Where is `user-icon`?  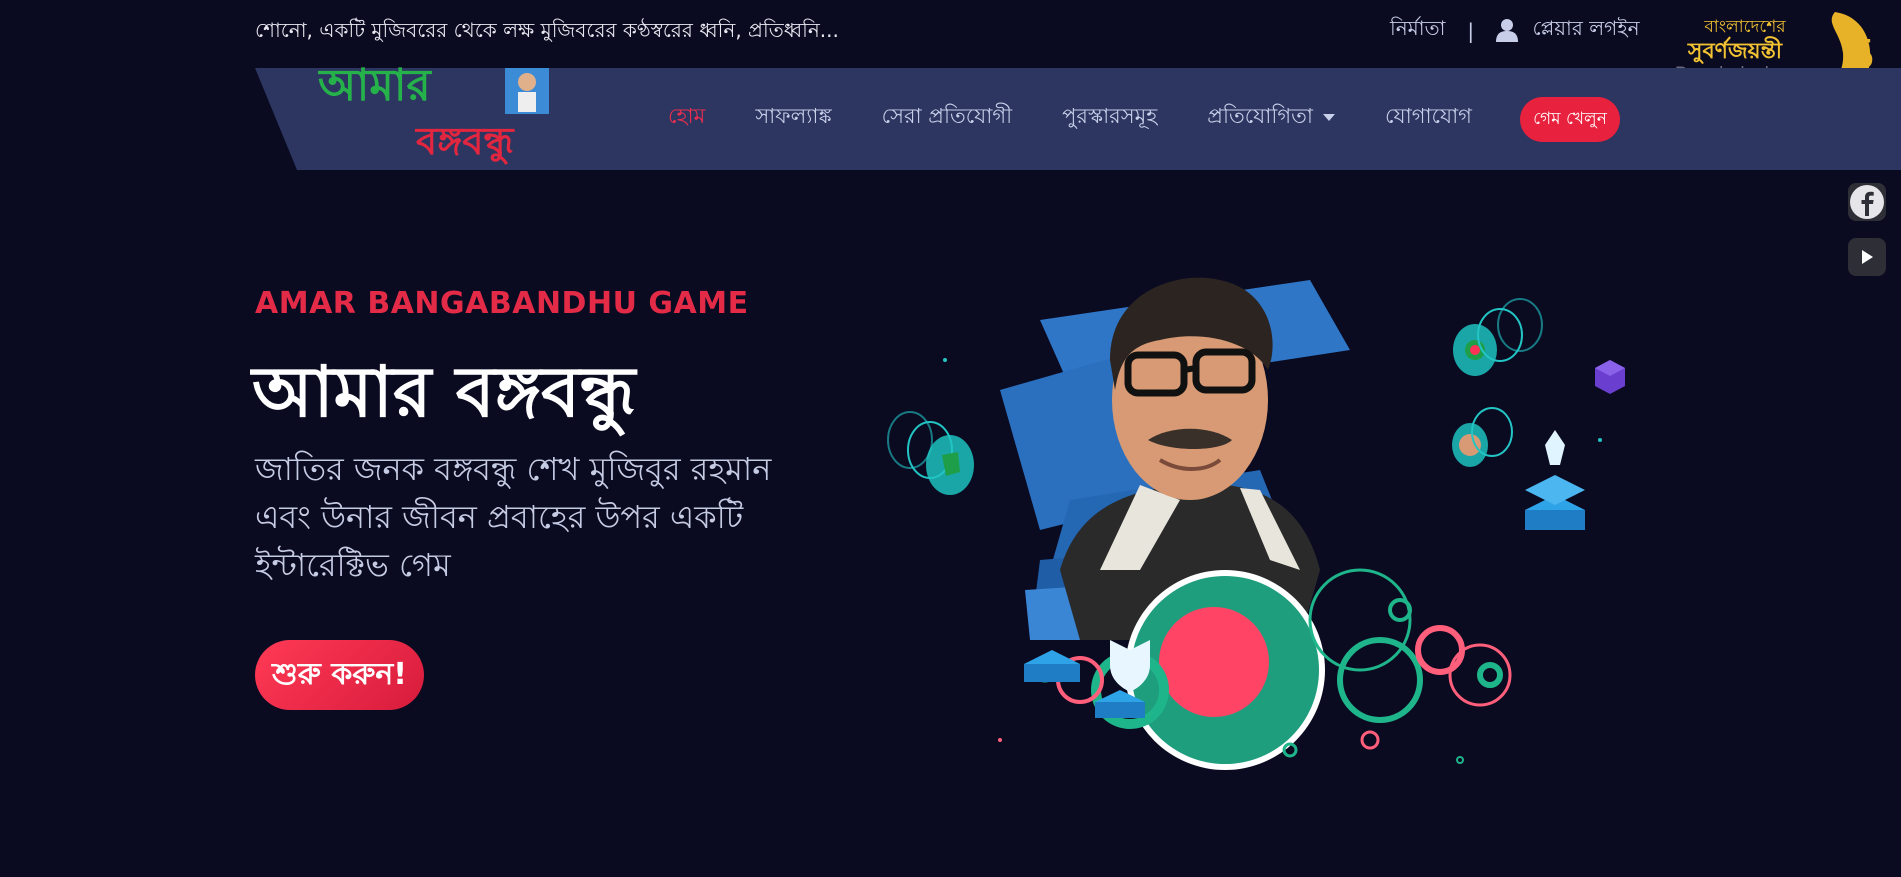 user-icon is located at coordinates (1507, 30).